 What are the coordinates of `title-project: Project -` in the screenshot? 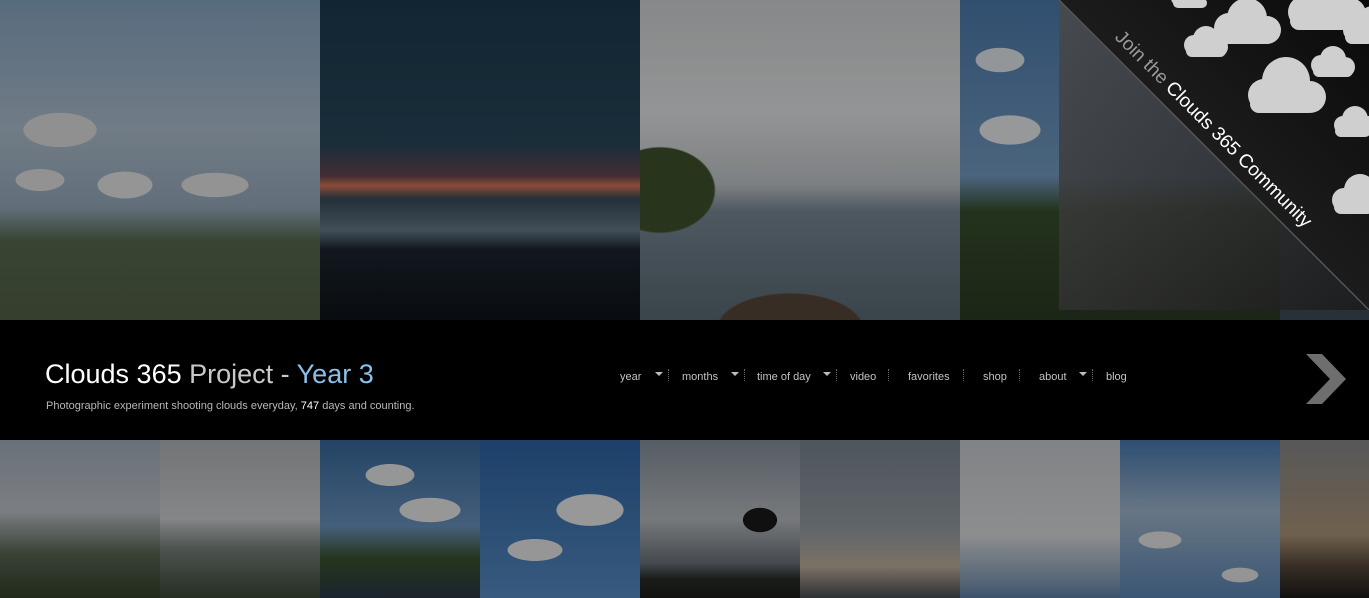 It's located at (239, 374).